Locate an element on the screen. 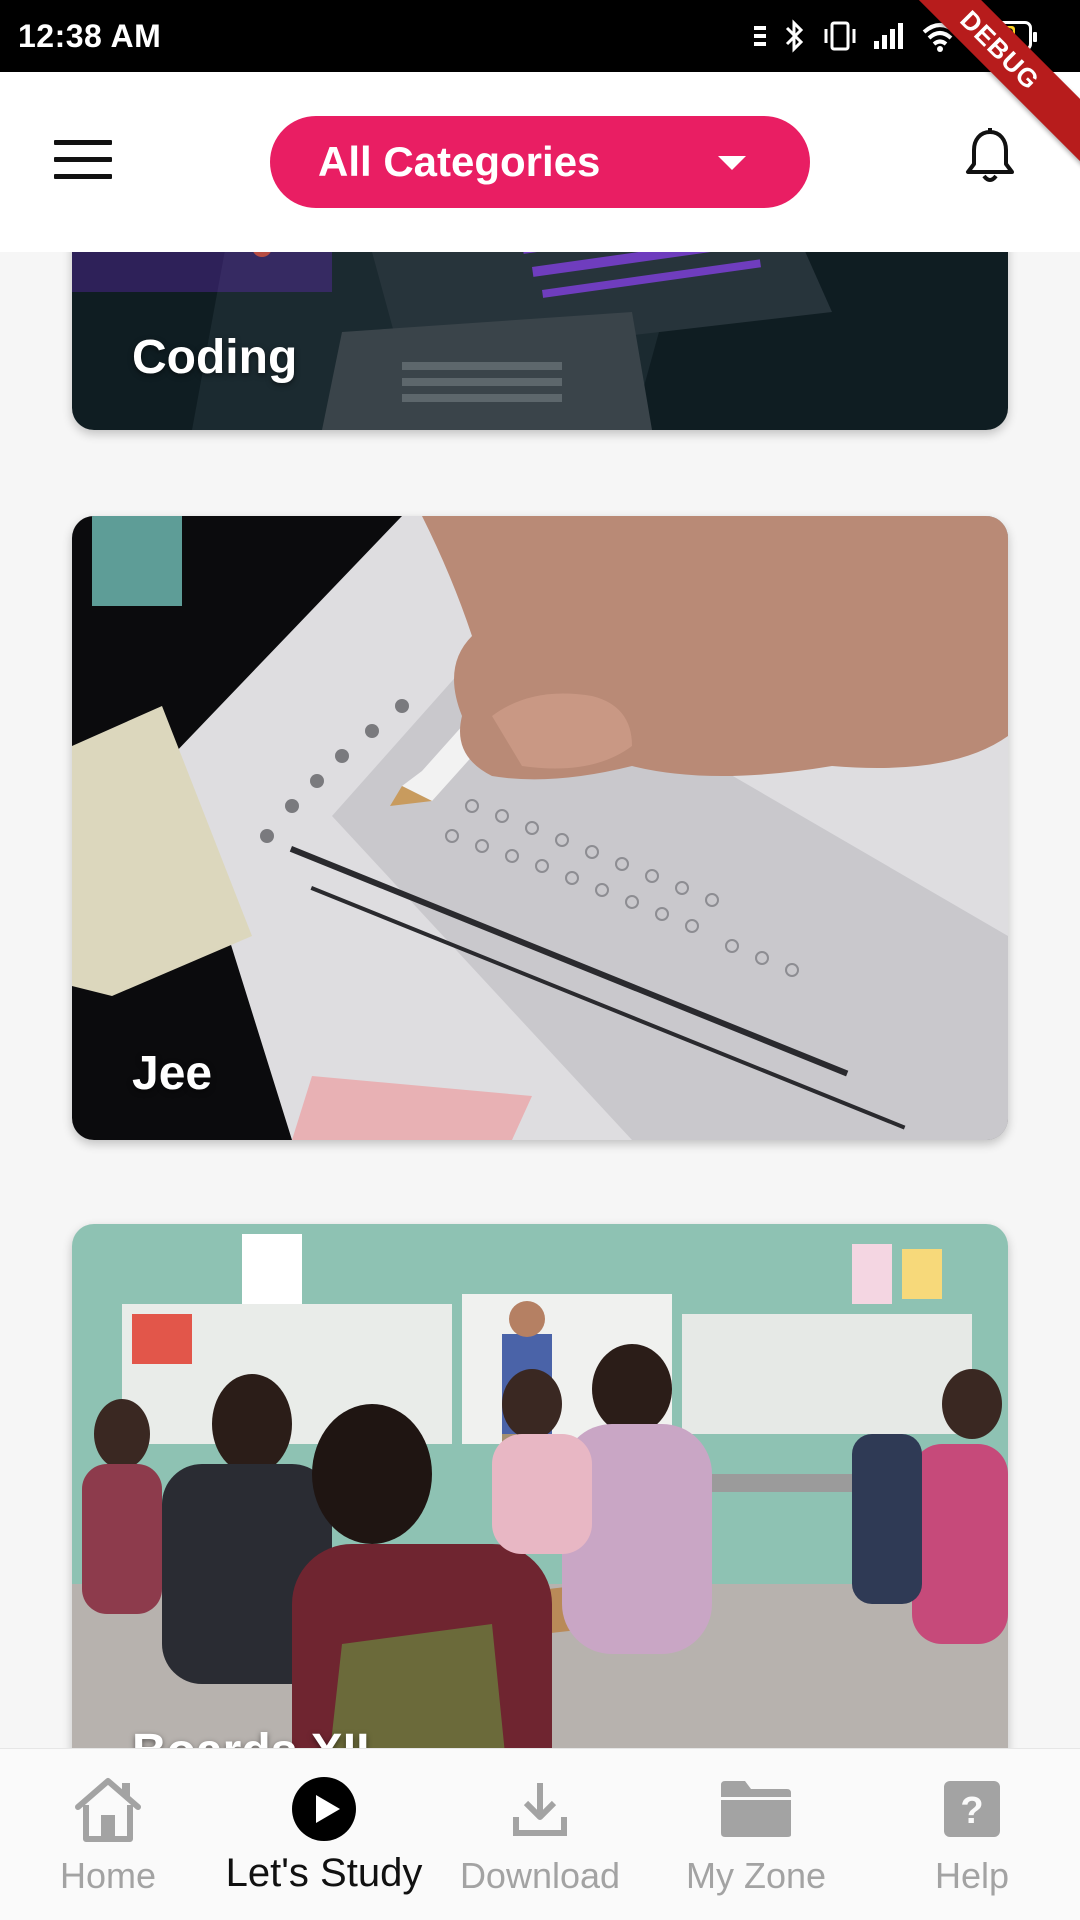 The width and height of the screenshot is (1080, 1920). nav-label: Home is located at coordinates (108, 1875).